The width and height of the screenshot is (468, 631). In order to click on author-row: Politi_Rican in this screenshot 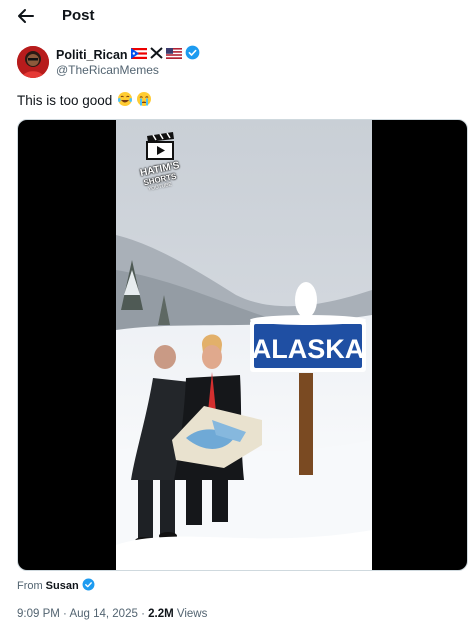, I will do `click(128, 55)`.